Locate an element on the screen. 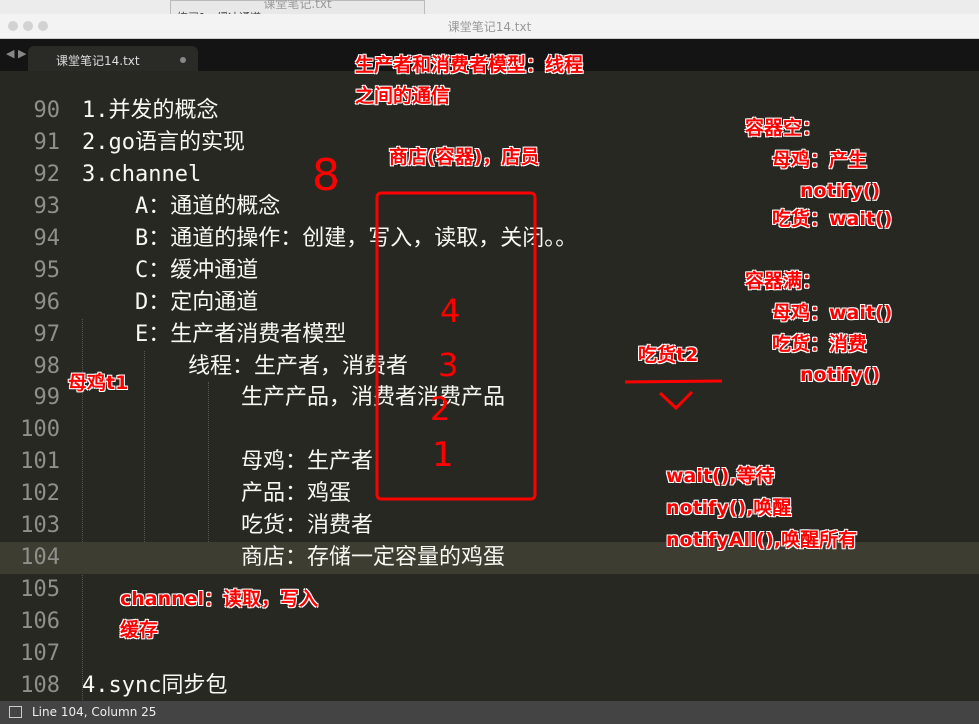  arrow-v-drawing is located at coordinates (676, 400).